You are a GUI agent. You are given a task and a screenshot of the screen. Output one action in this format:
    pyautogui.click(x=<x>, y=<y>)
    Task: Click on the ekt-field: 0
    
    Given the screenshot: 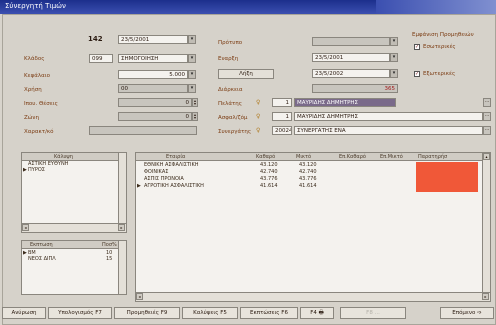 What is the action you would take?
    pyautogui.click(x=155, y=102)
    